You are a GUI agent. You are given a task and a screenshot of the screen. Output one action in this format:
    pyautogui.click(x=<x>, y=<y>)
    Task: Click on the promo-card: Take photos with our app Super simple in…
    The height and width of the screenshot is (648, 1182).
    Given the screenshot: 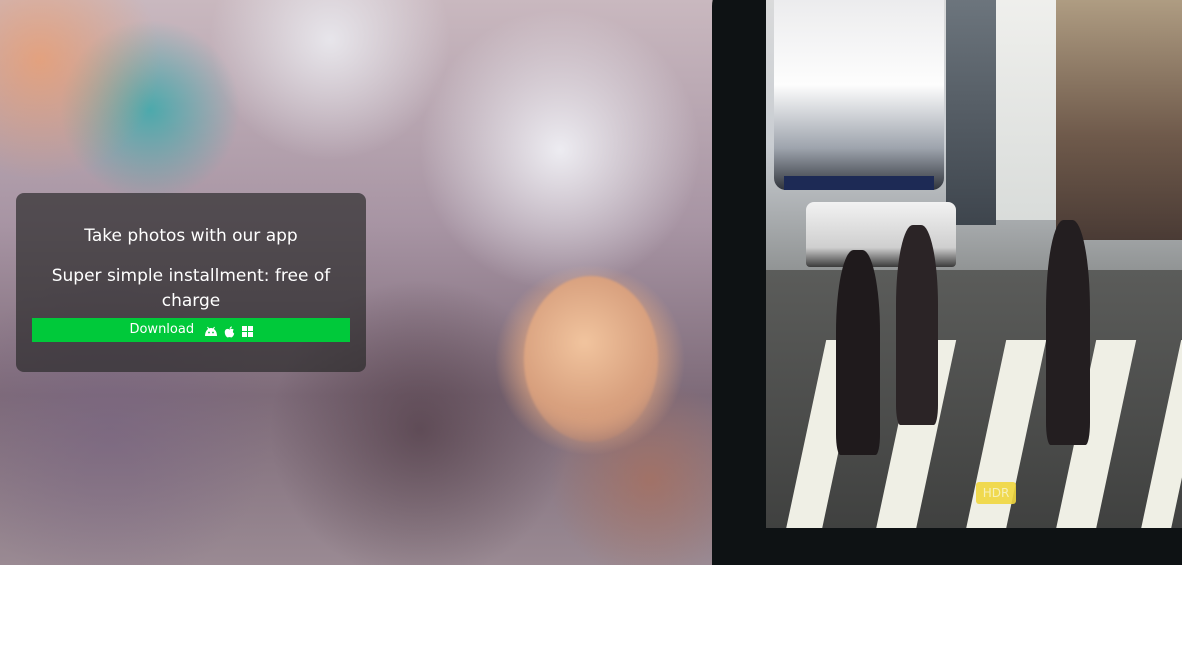 What is the action you would take?
    pyautogui.click(x=191, y=282)
    